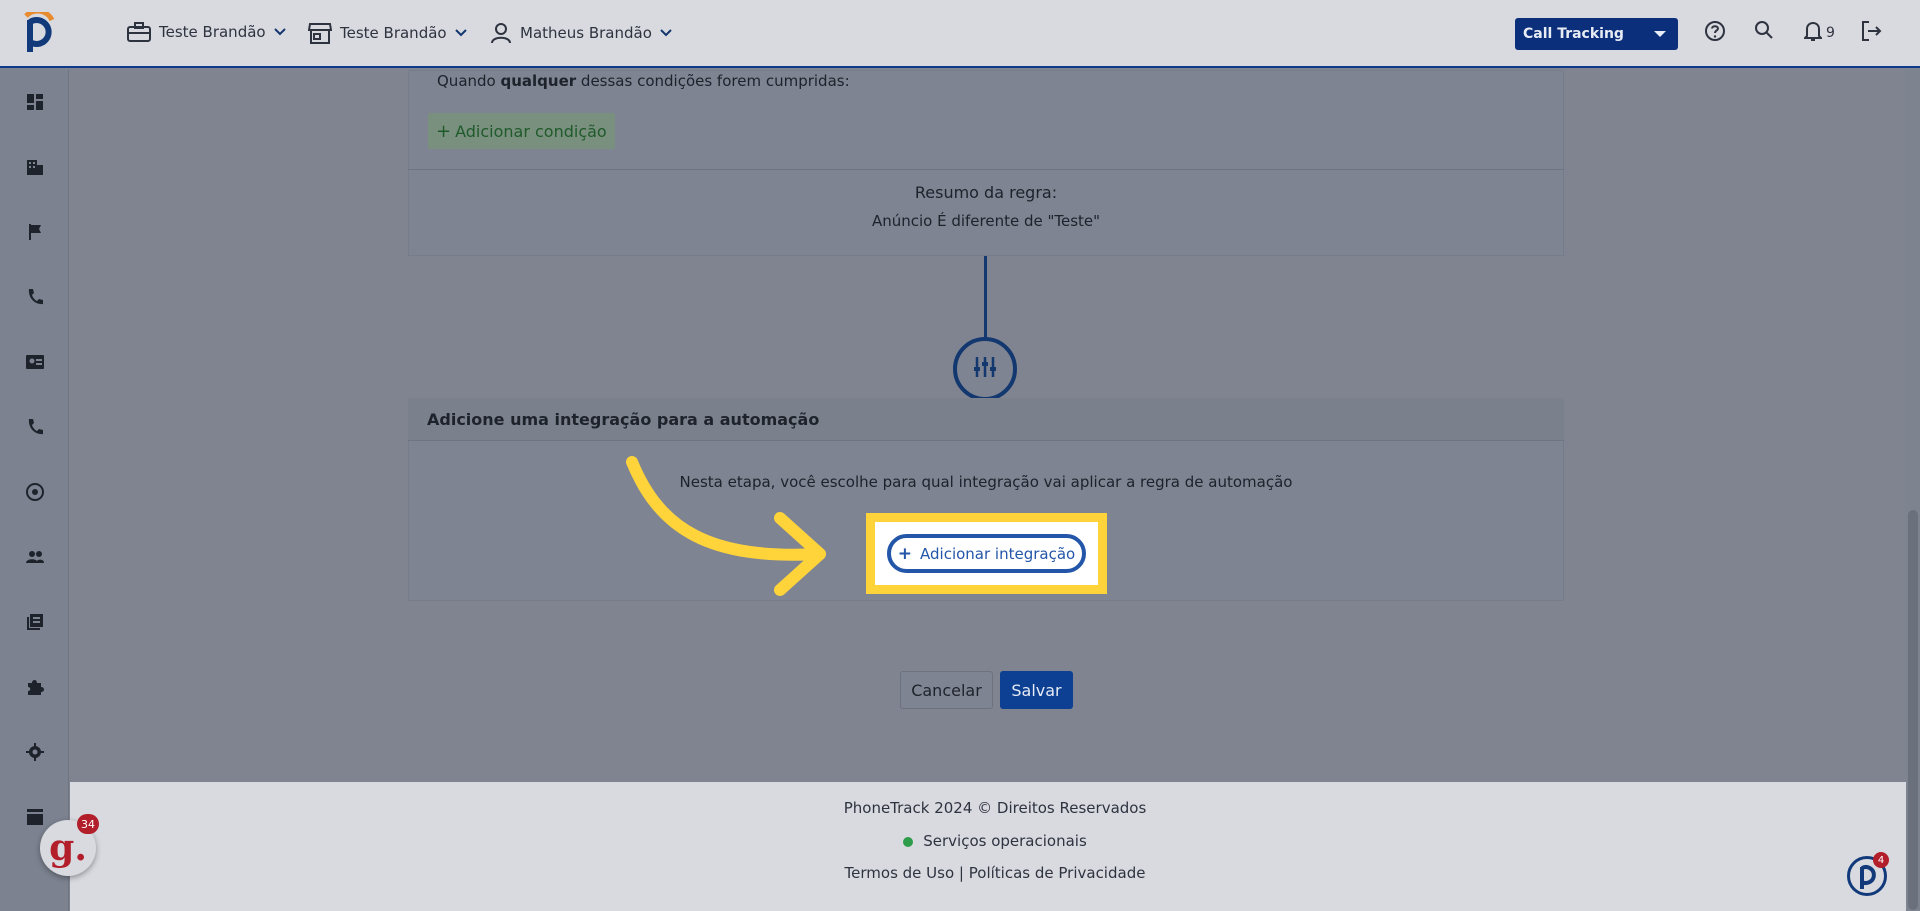  I want to click on cancel-button: Cancelar, so click(946, 690).